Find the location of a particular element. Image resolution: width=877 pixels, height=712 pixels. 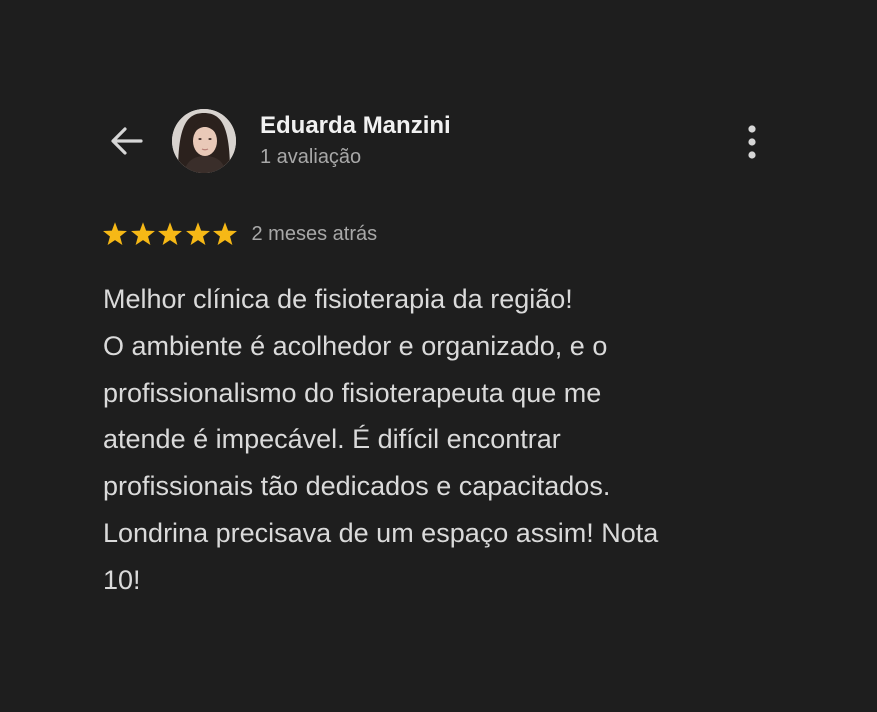

arrow-left-icon is located at coordinates (127, 141).